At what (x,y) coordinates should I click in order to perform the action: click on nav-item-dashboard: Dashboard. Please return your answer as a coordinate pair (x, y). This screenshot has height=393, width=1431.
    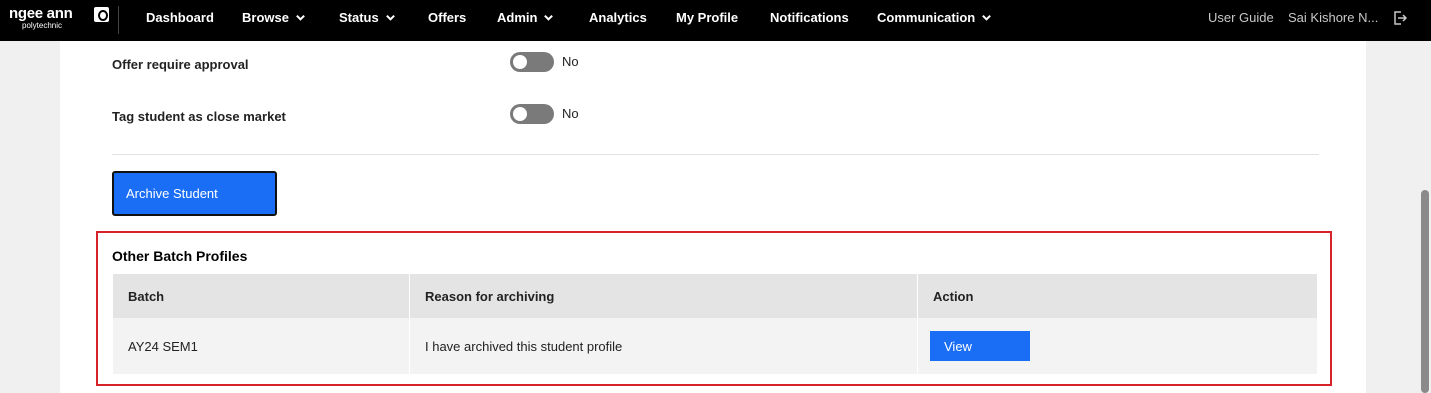
    Looking at the image, I should click on (180, 17).